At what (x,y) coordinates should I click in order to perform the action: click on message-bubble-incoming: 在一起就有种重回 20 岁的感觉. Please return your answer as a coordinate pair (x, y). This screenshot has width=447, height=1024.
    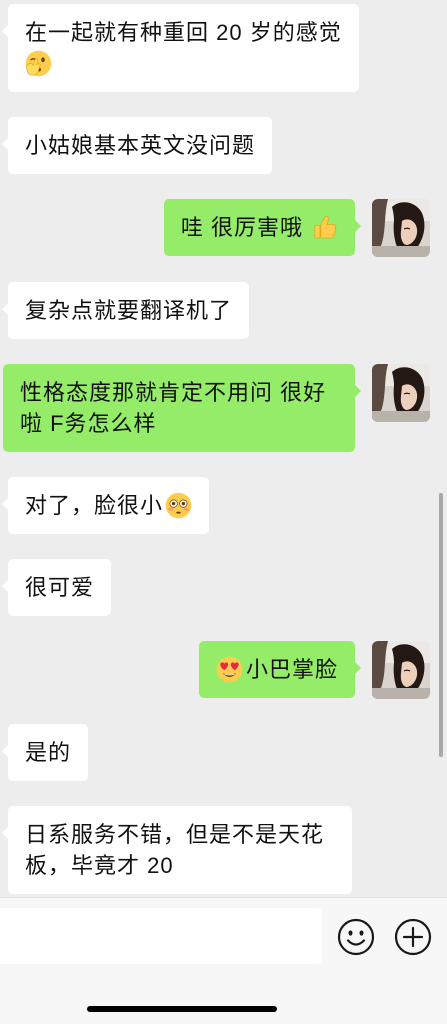
    Looking at the image, I should click on (180, 48).